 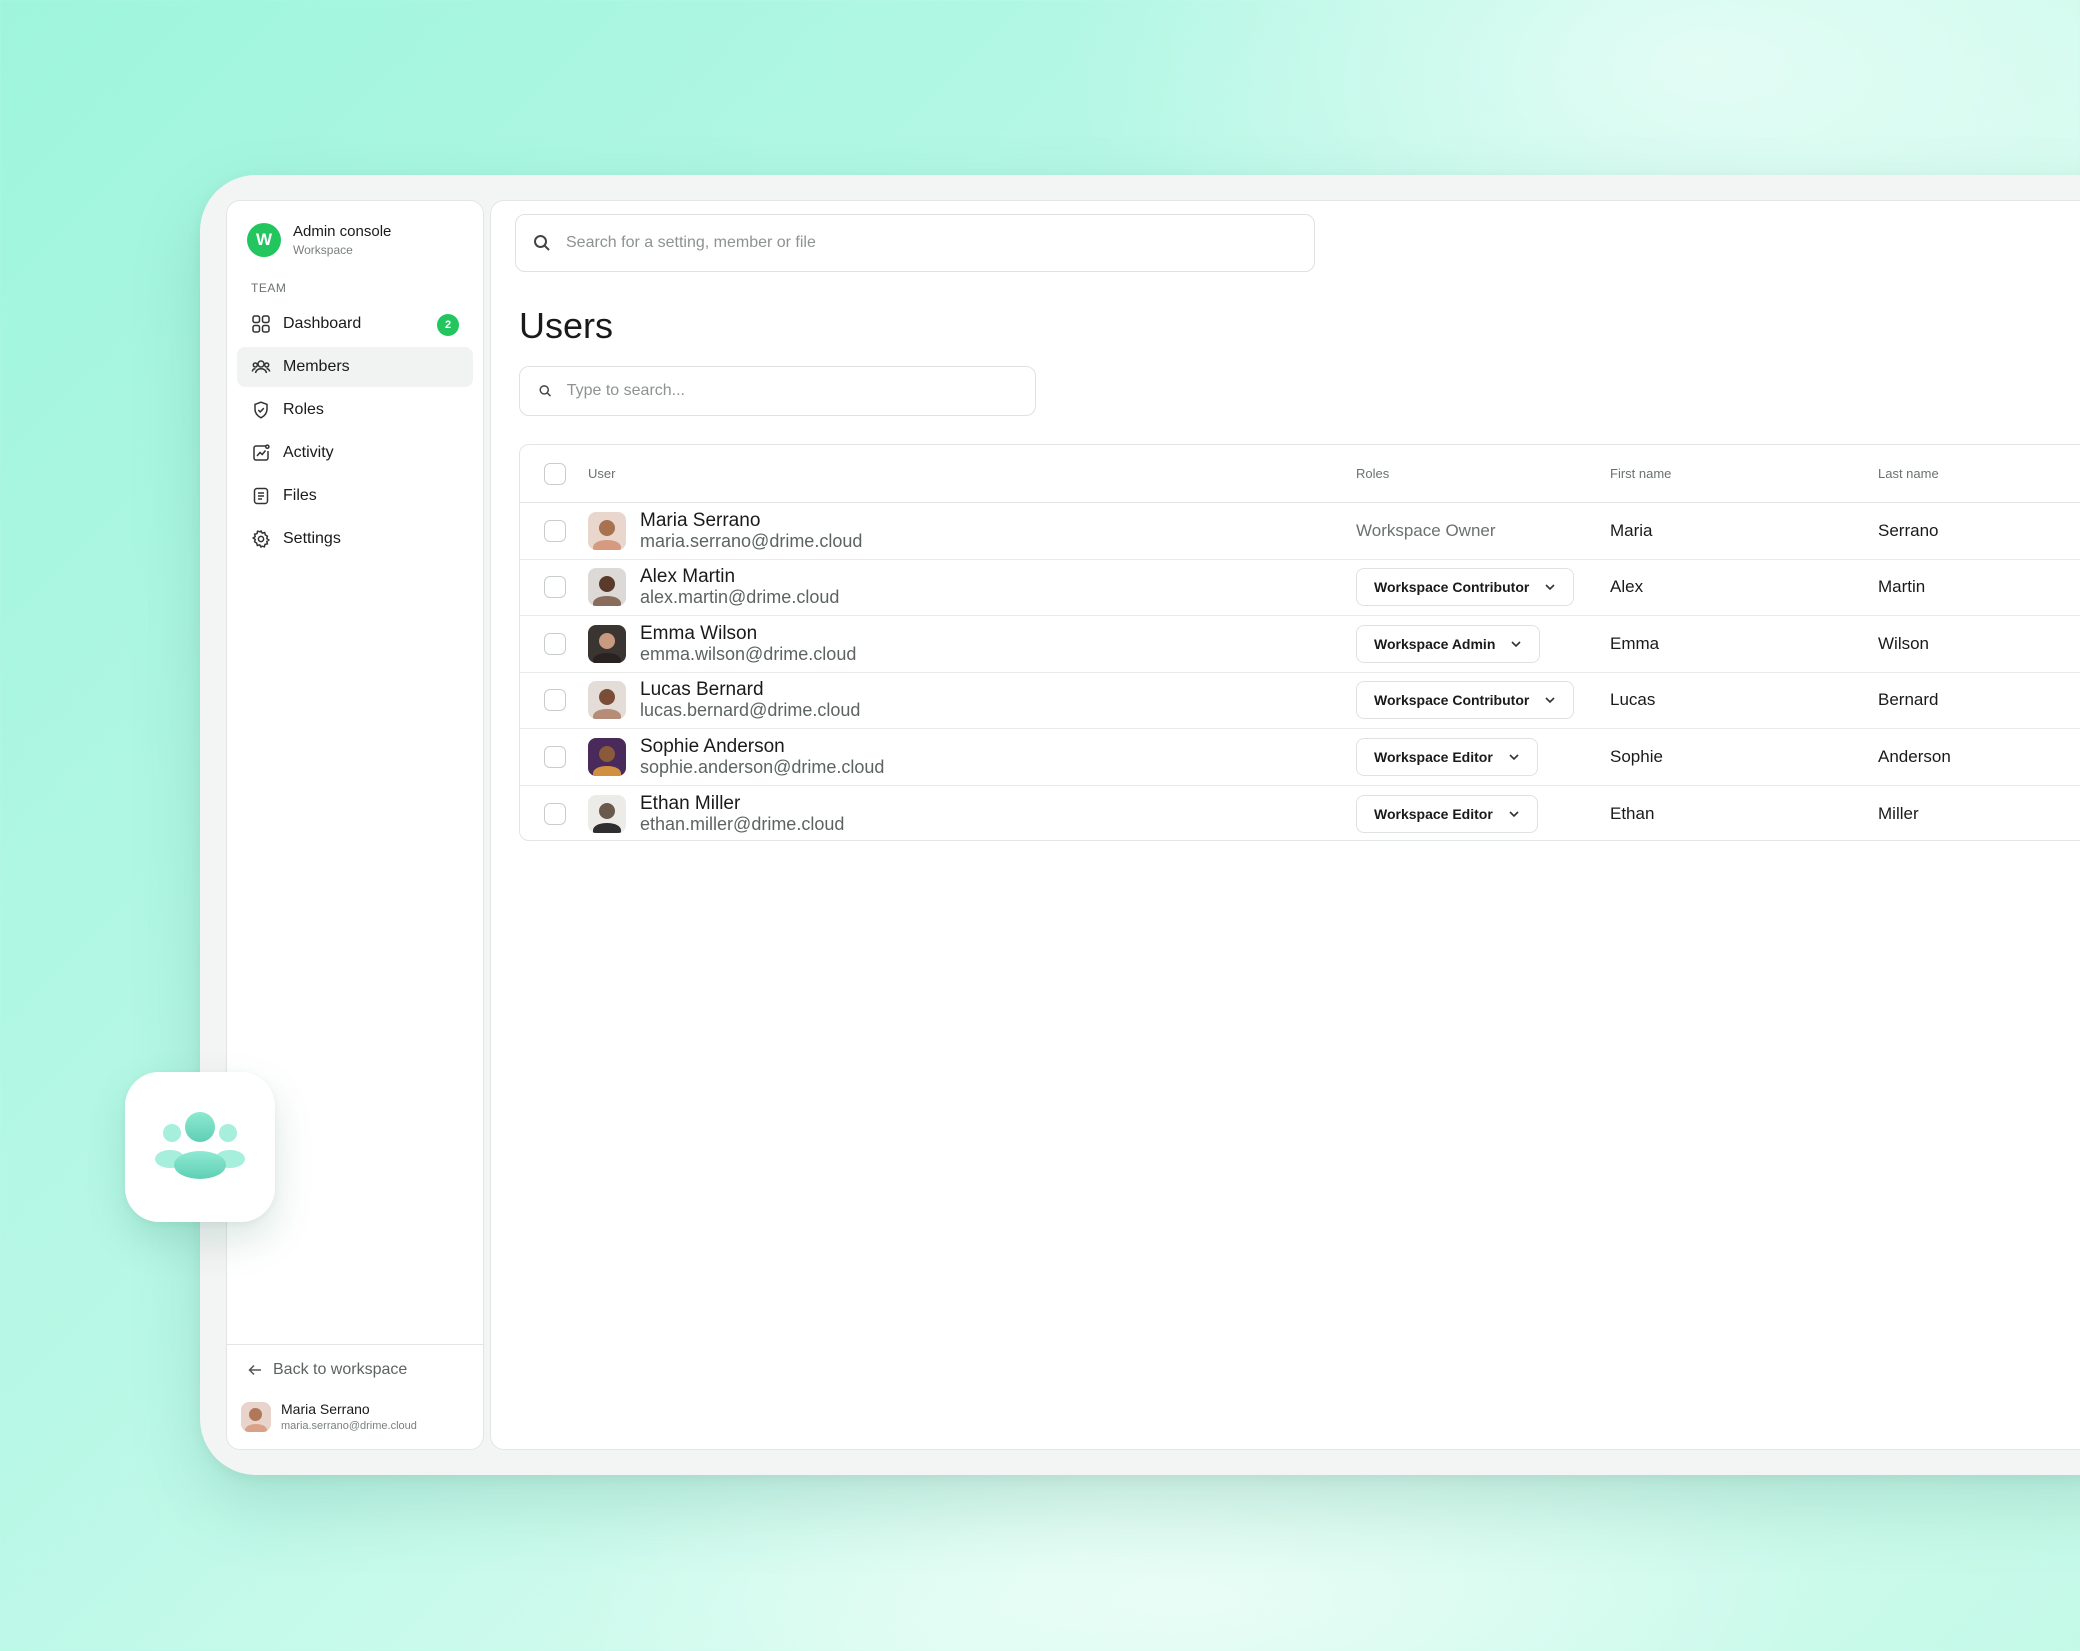 I want to click on role-dropdown-label: Workspace Admin, so click(x=1435, y=643).